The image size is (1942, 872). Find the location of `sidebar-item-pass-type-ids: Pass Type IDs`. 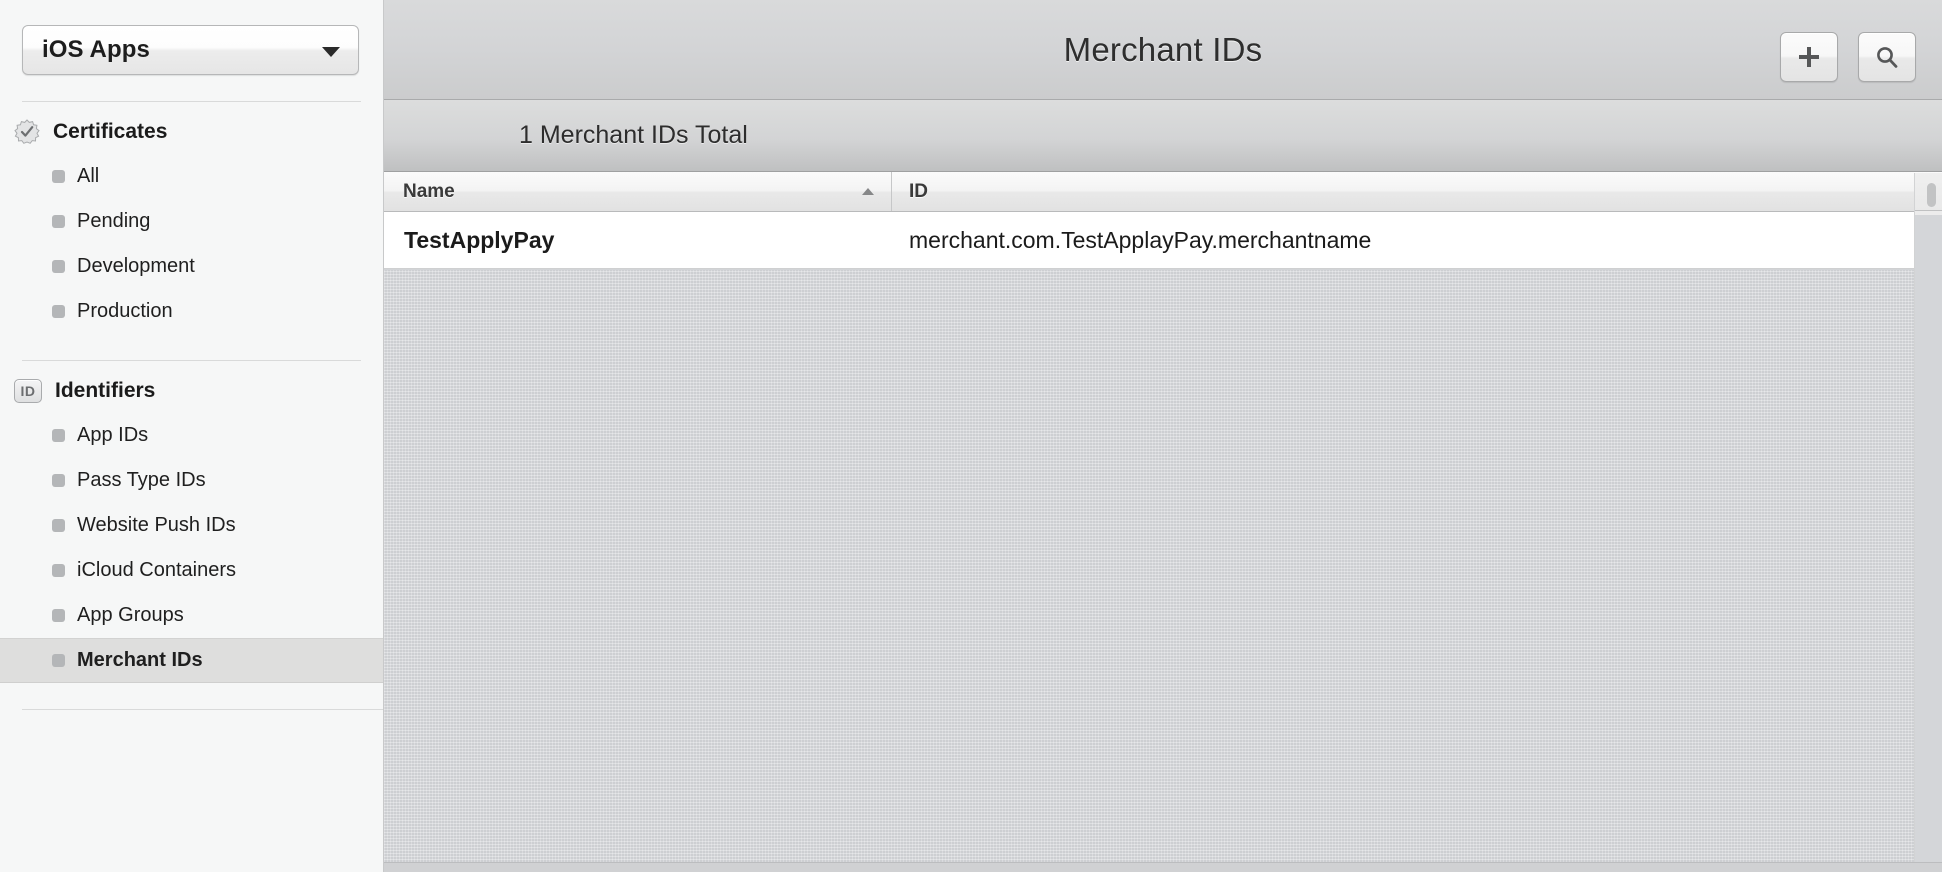

sidebar-item-pass-type-ids: Pass Type IDs is located at coordinates (191, 480).